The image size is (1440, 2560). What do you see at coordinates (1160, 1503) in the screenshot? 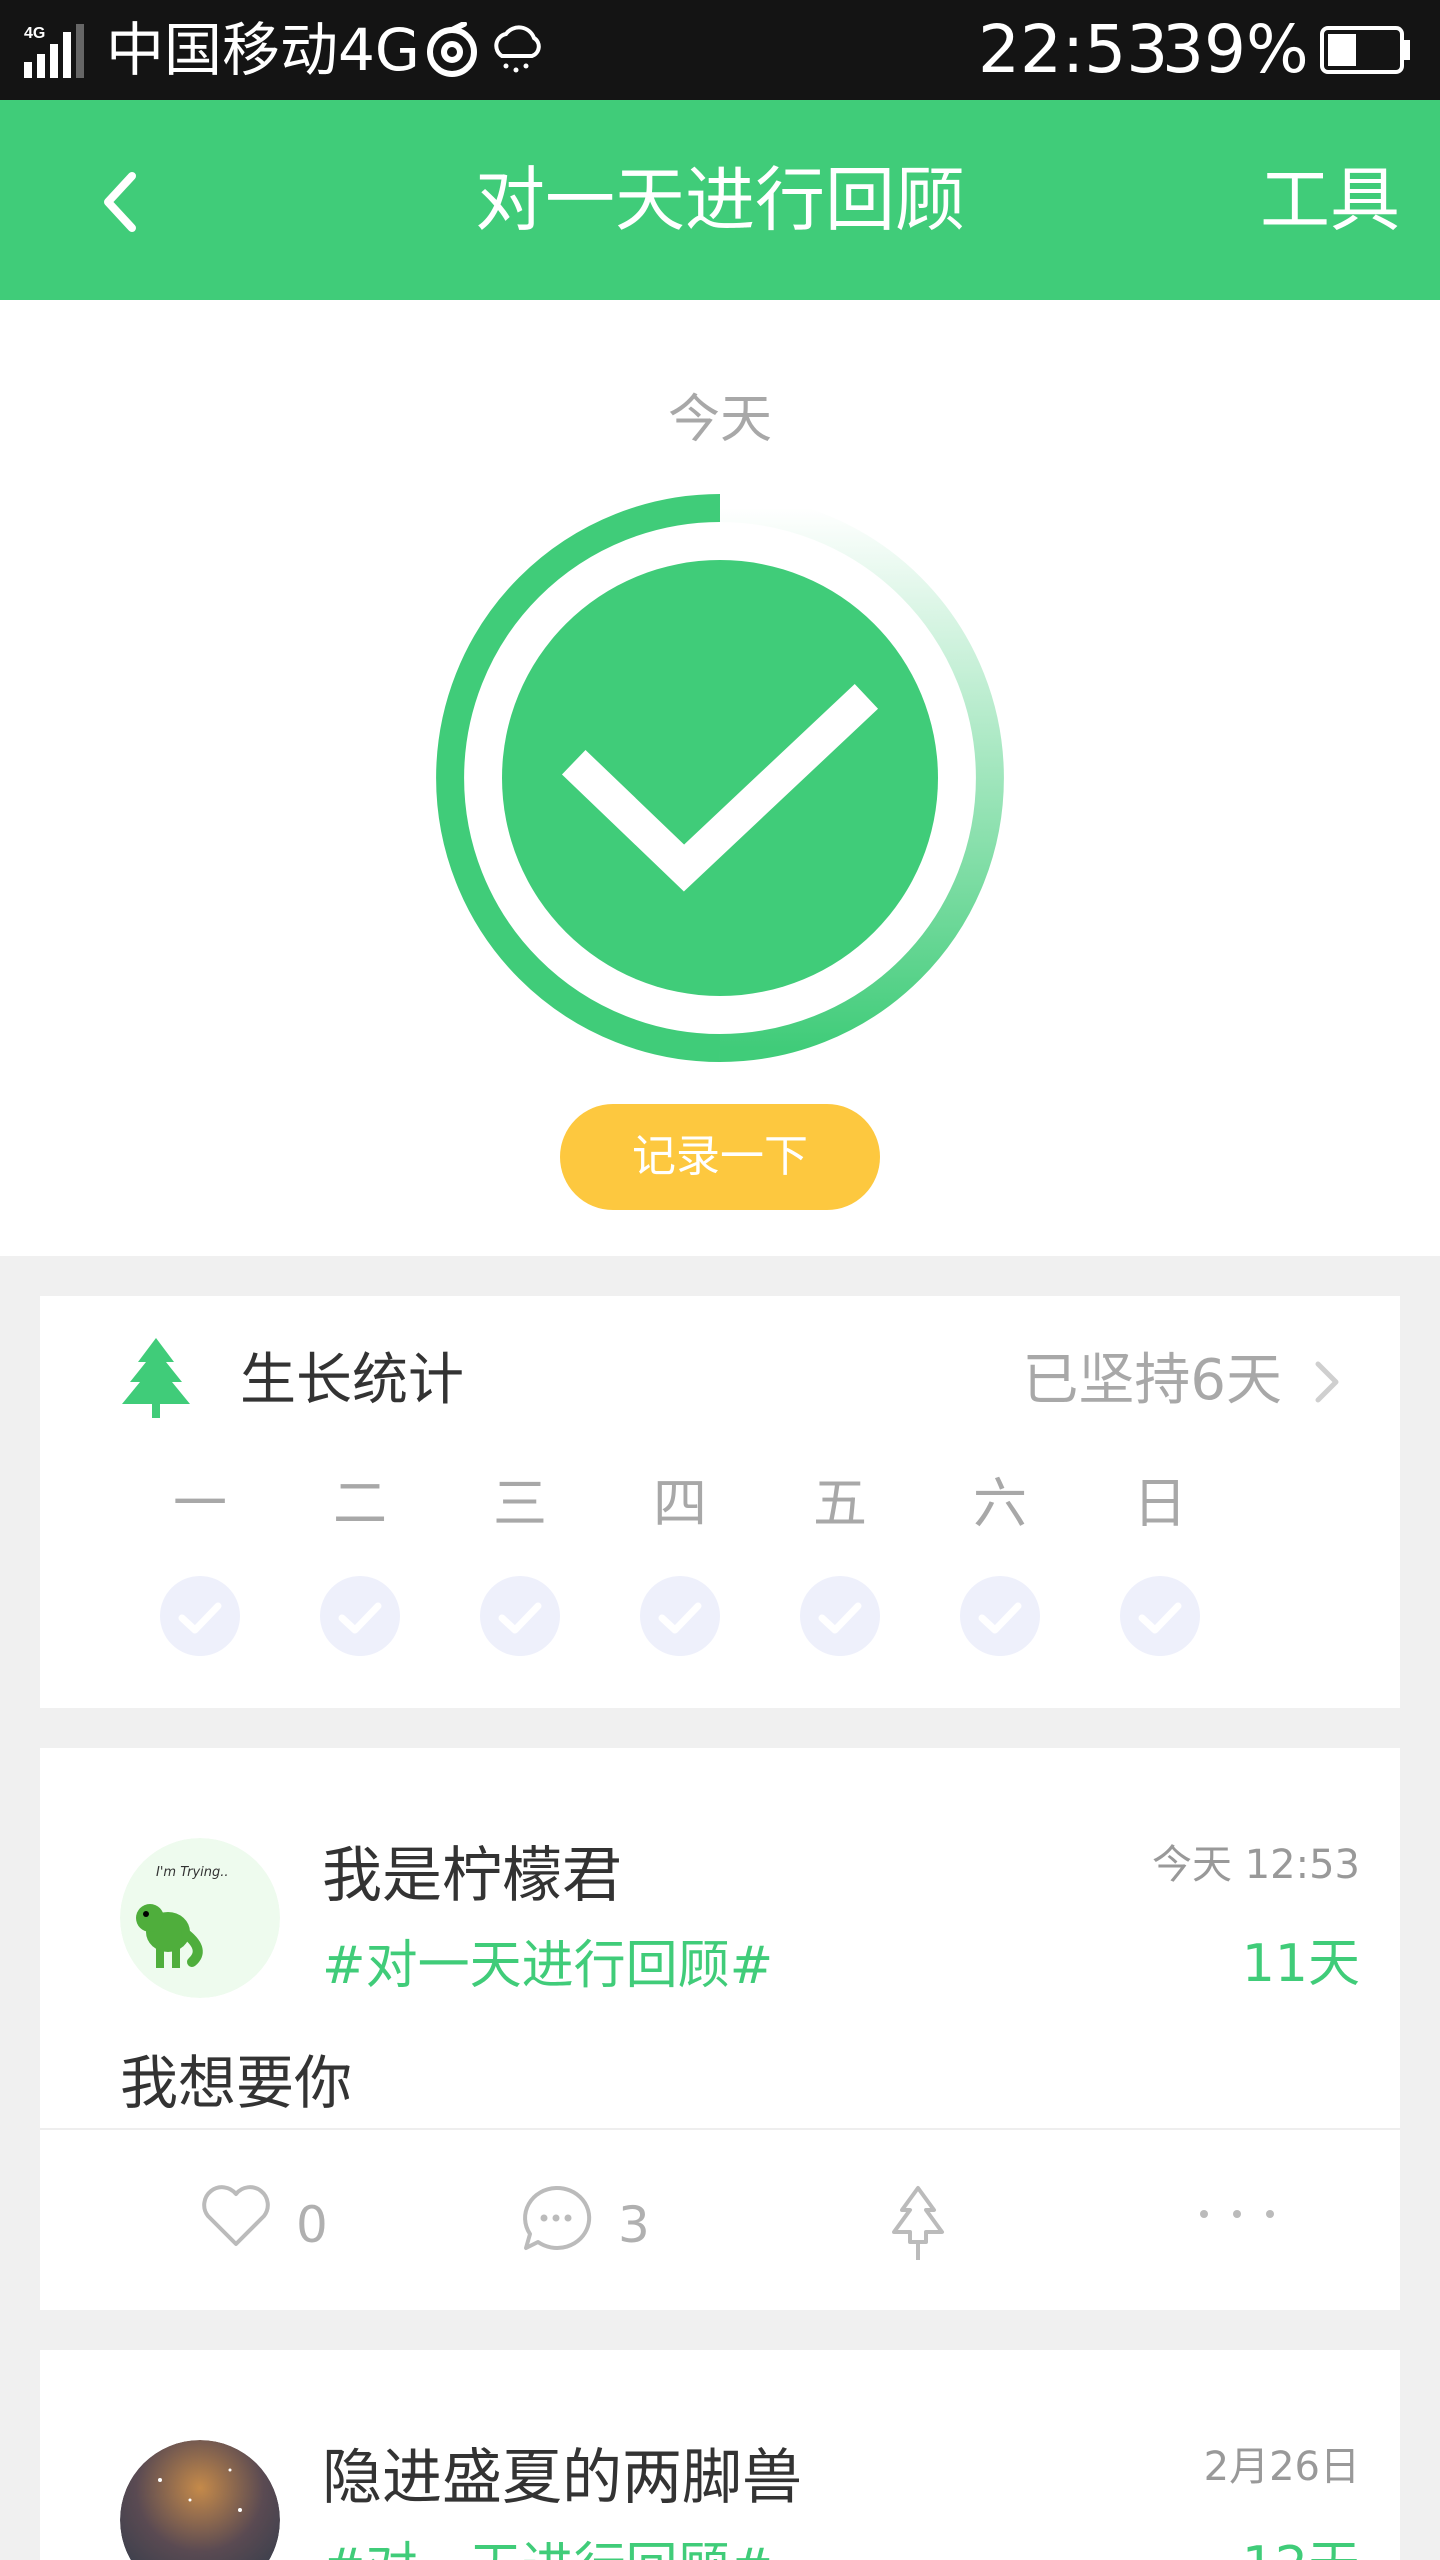
I see `day-label: 日` at bounding box center [1160, 1503].